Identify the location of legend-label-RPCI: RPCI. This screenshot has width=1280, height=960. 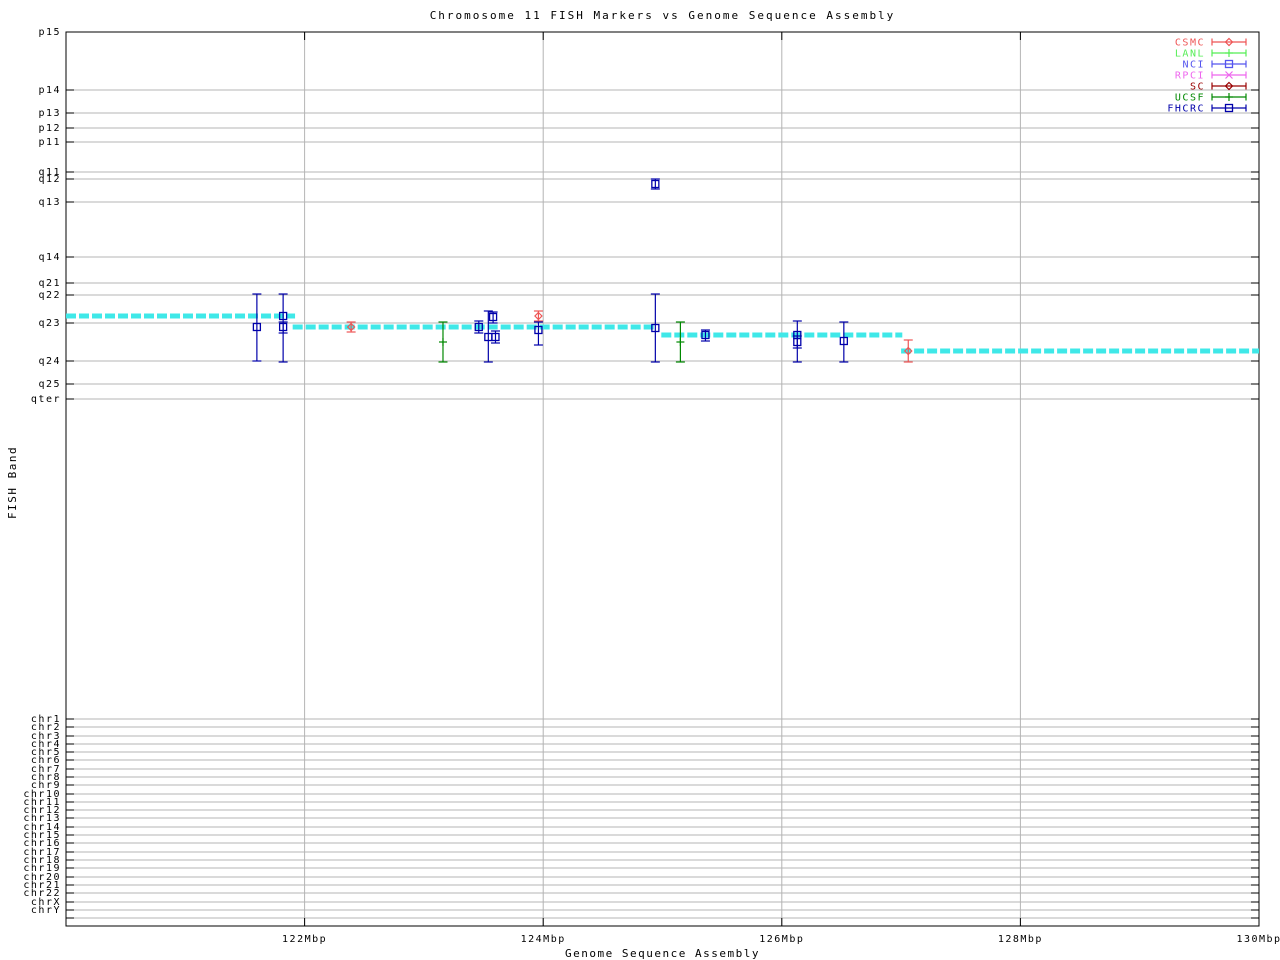
(1190, 76).